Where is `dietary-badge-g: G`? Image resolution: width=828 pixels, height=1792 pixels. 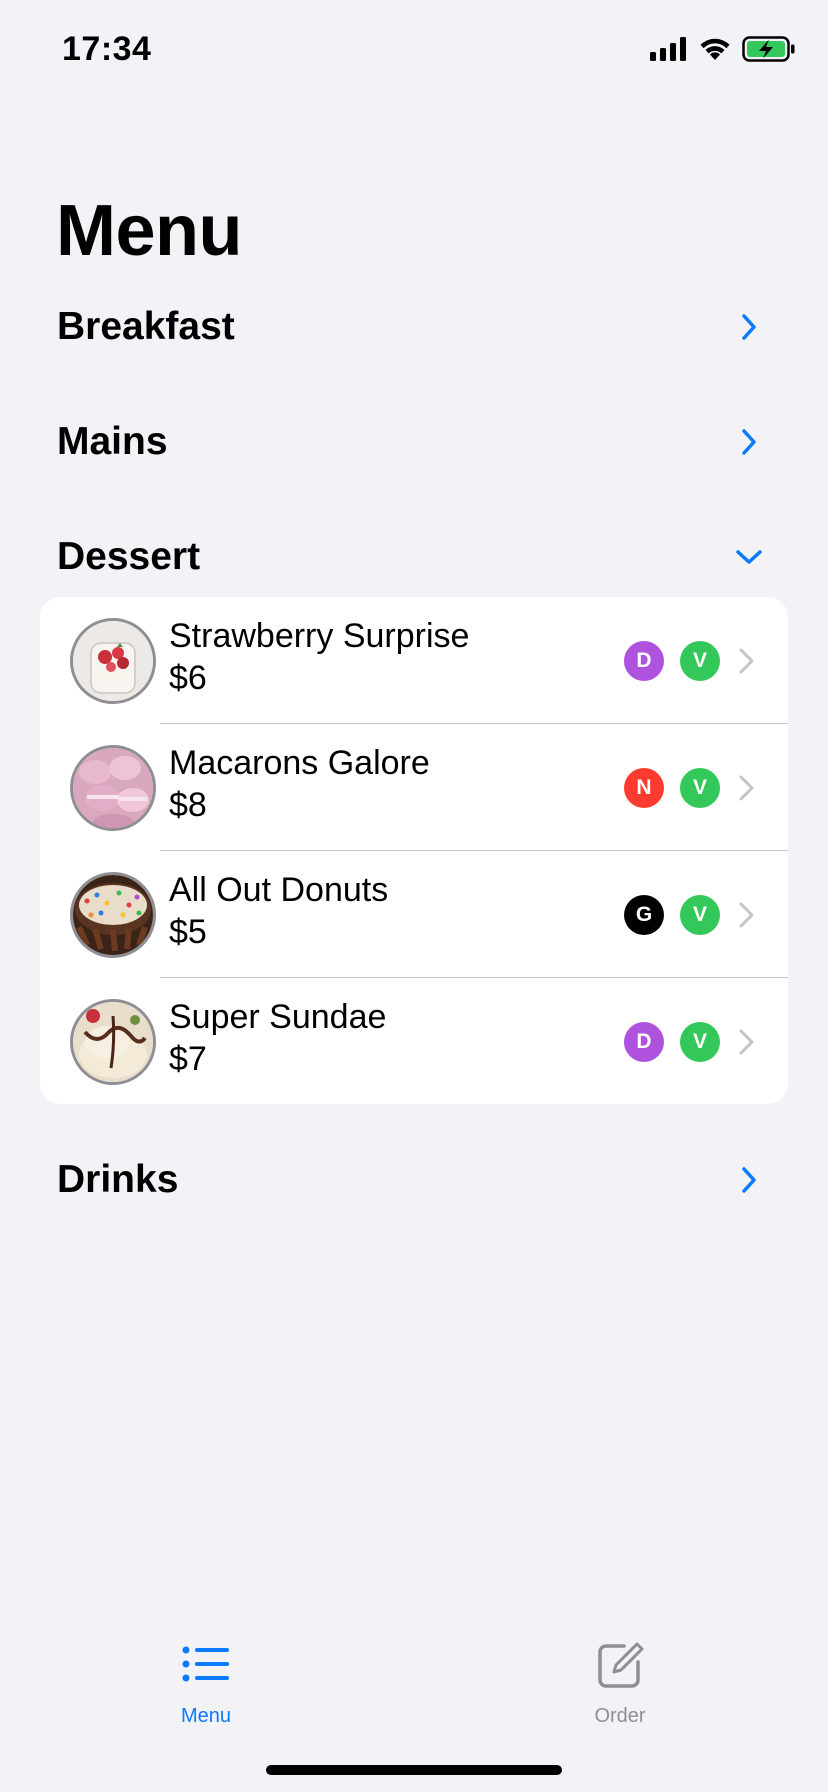
dietary-badge-g: G is located at coordinates (644, 915).